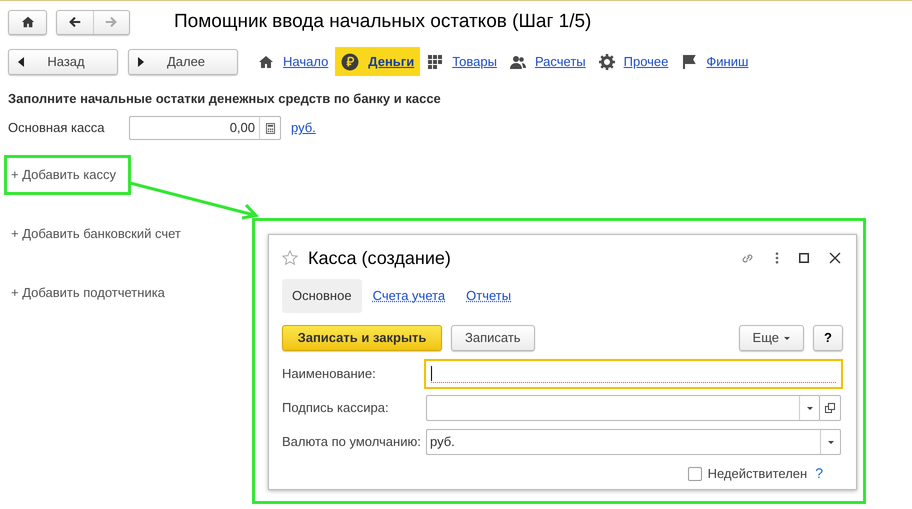 This screenshot has height=509, width=912. What do you see at coordinates (270, 128) in the screenshot?
I see `calculator-icon` at bounding box center [270, 128].